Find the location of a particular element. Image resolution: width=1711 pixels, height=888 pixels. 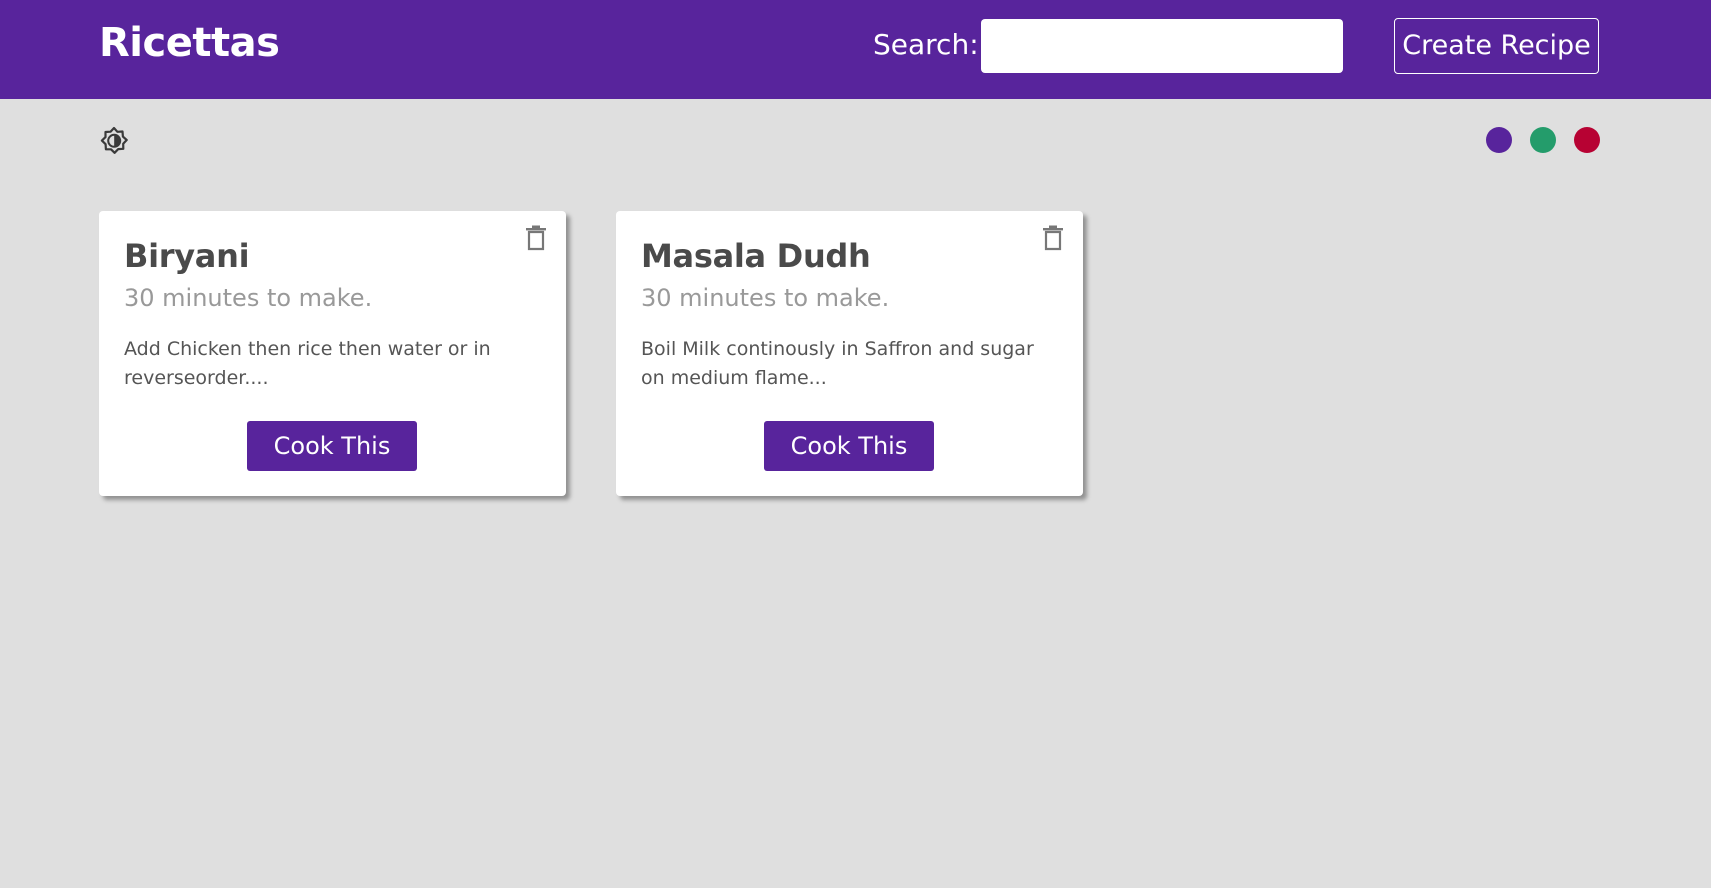

theme-color-green is located at coordinates (1543, 140).